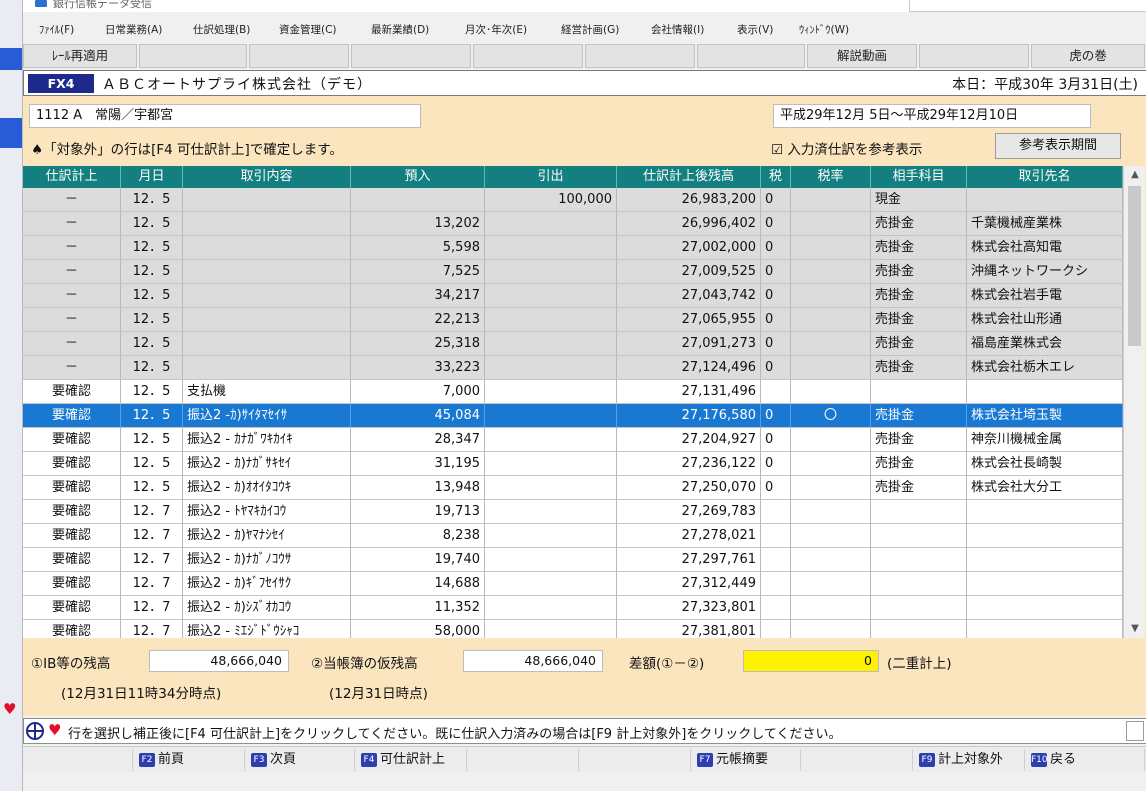 The image size is (1146, 791). I want to click on next-page-button: F3 次頁, so click(301, 760).